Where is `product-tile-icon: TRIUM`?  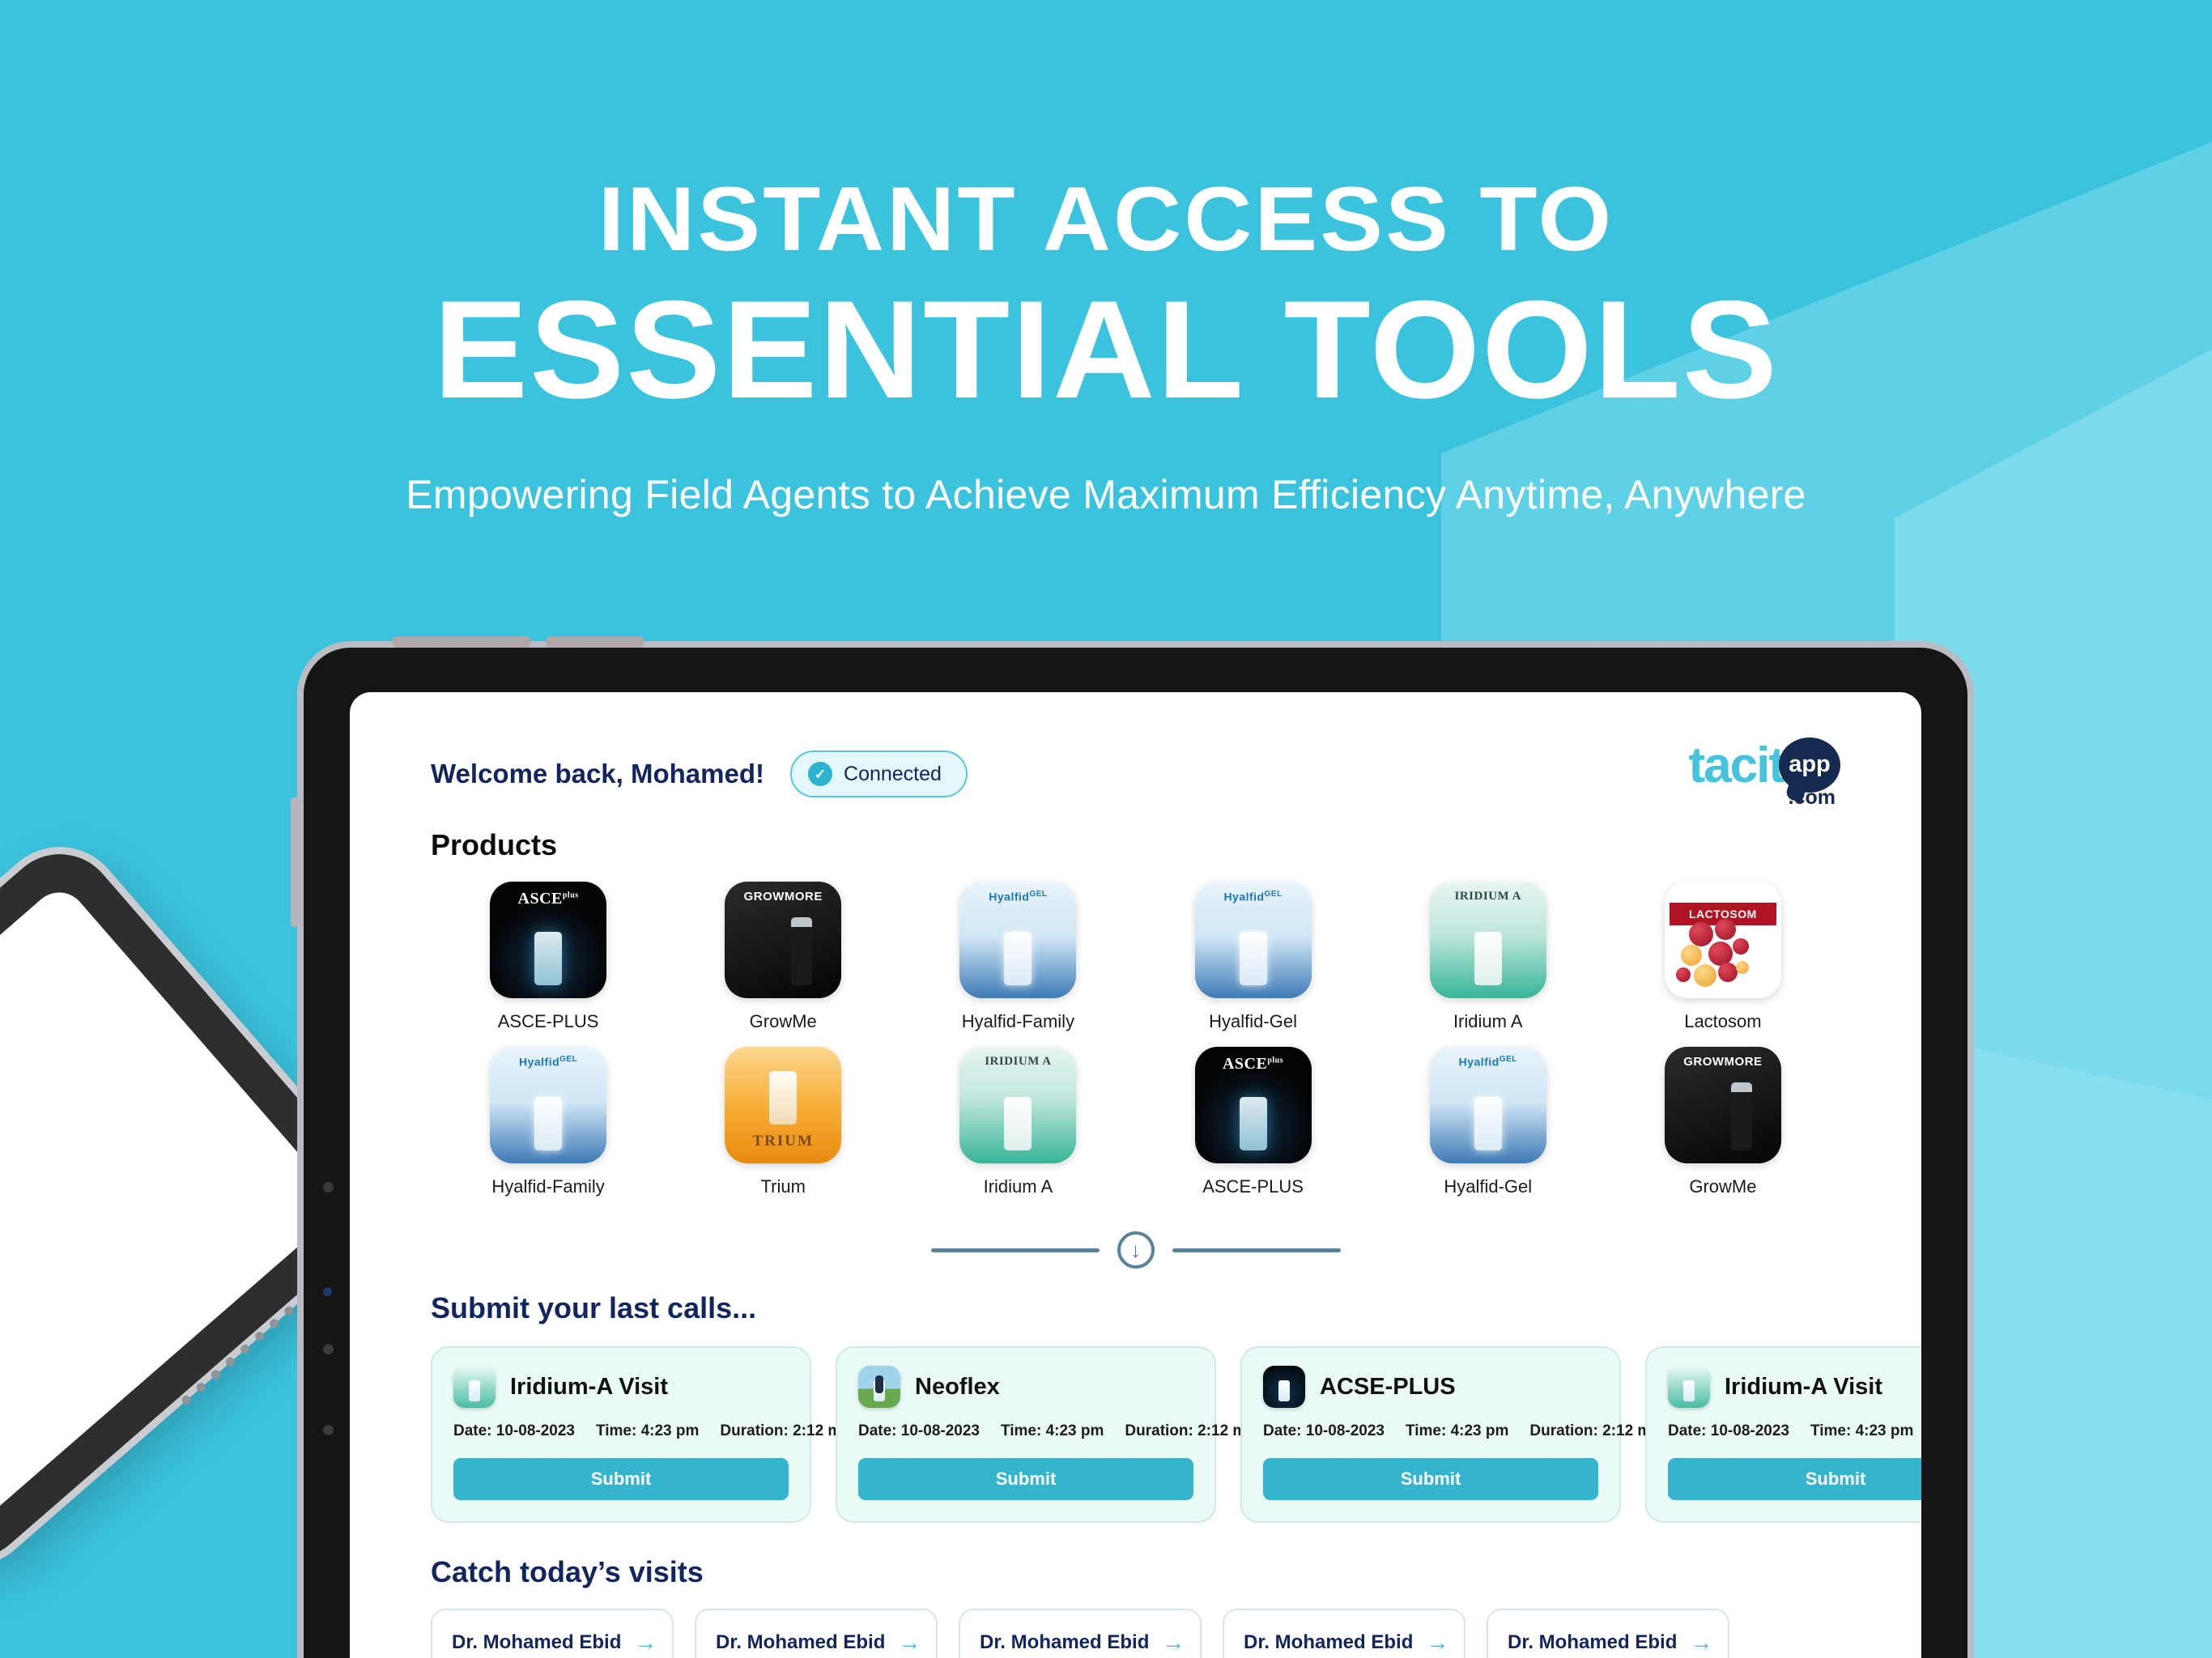 product-tile-icon: TRIUM is located at coordinates (783, 1105).